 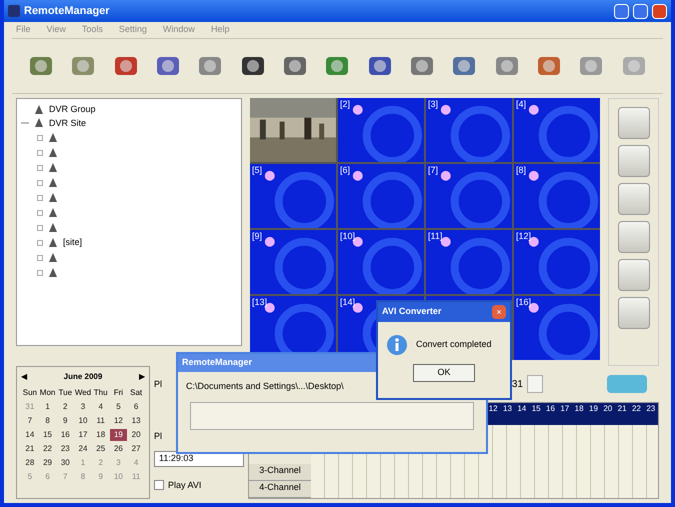 What do you see at coordinates (65, 435) in the screenshot?
I see `calendar-day: 16` at bounding box center [65, 435].